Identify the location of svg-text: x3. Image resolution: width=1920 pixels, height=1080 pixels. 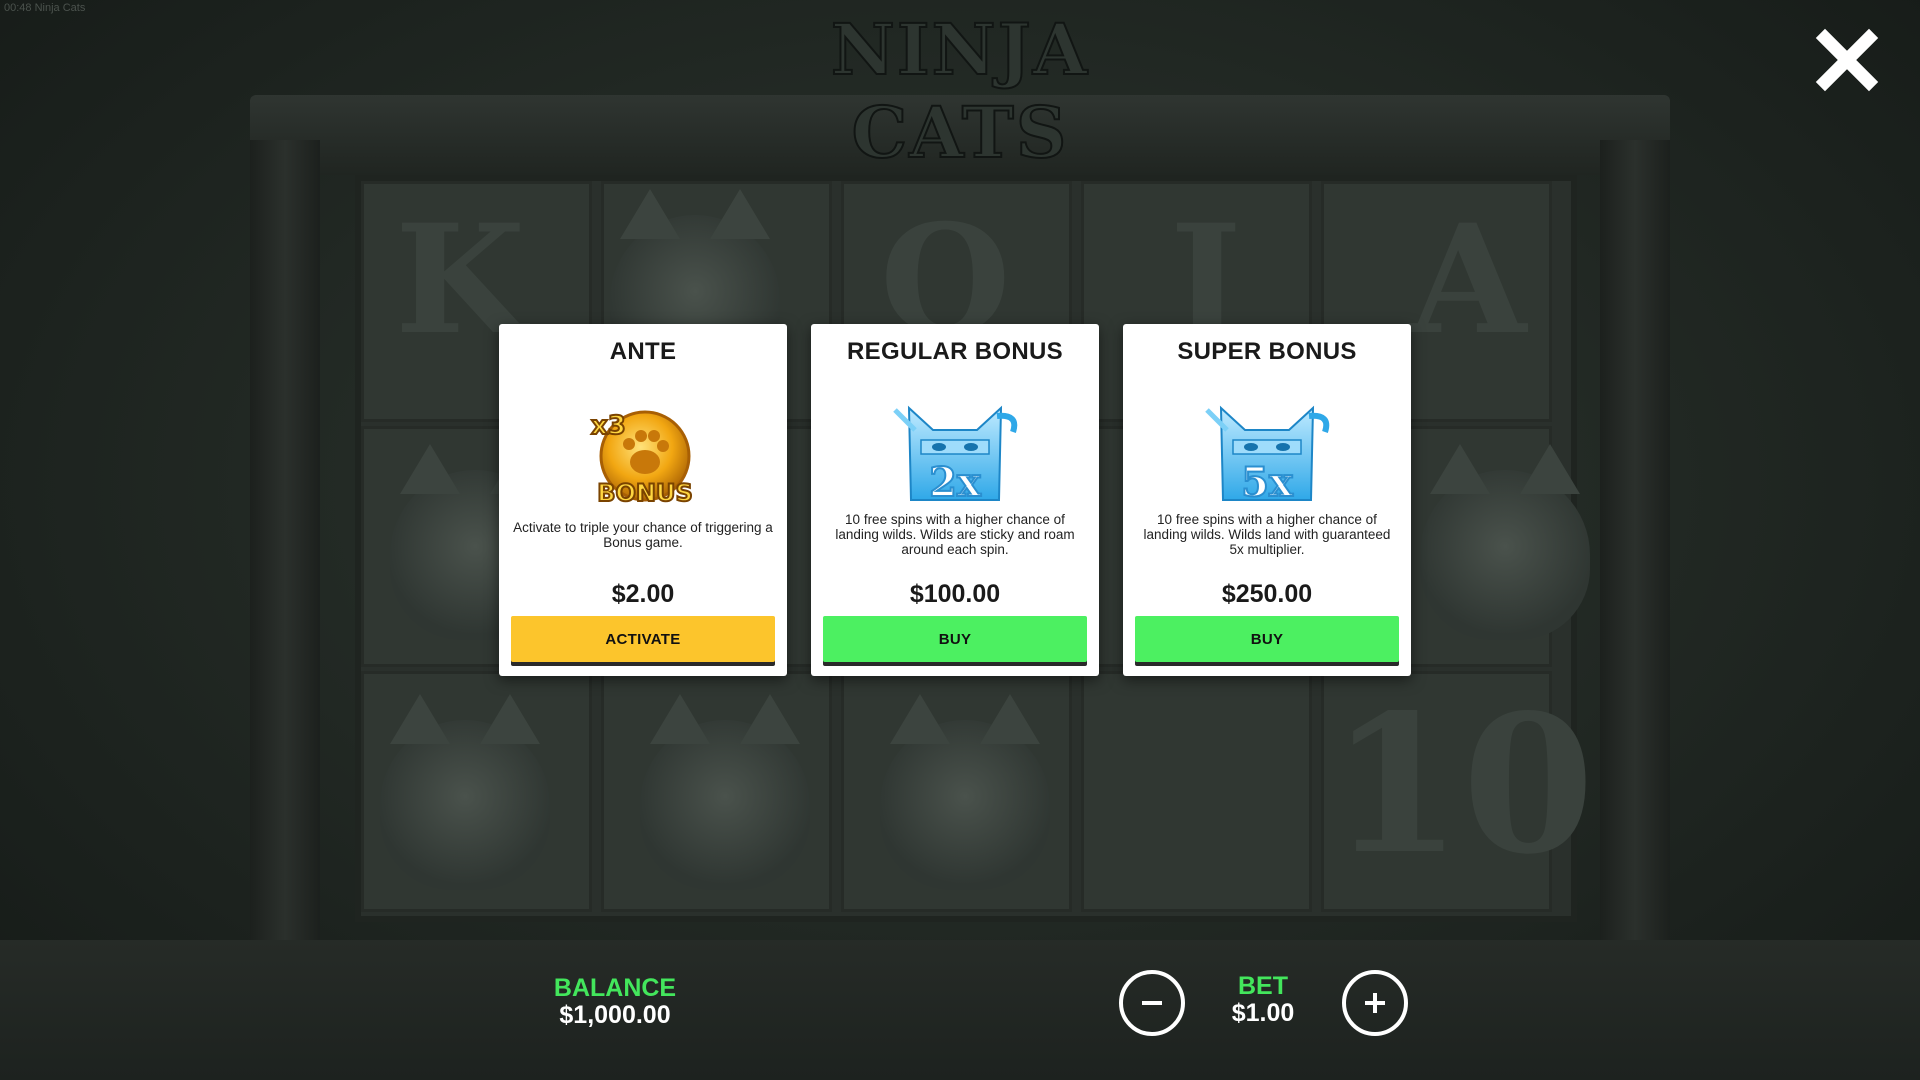
(608, 426).